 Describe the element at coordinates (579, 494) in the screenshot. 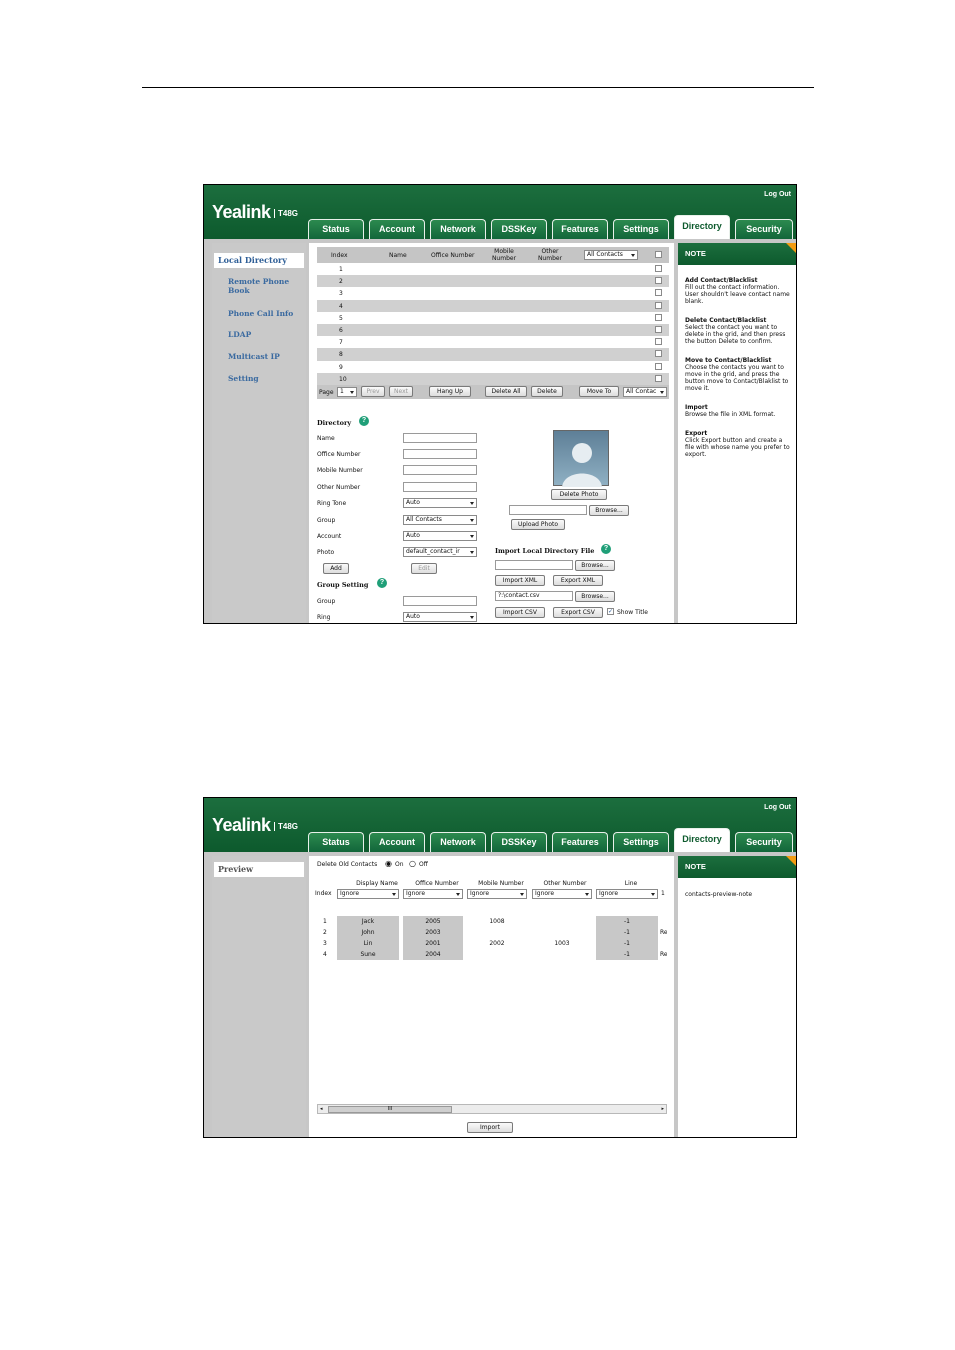

I see `delete-photo-button: Delete Photo` at that location.